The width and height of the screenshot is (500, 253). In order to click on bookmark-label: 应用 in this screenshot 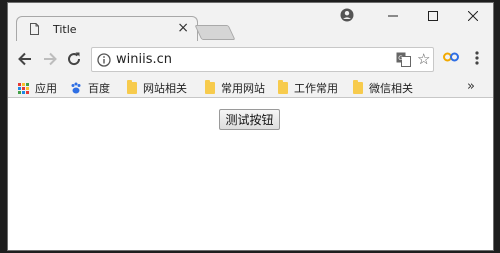, I will do `click(46, 88)`.